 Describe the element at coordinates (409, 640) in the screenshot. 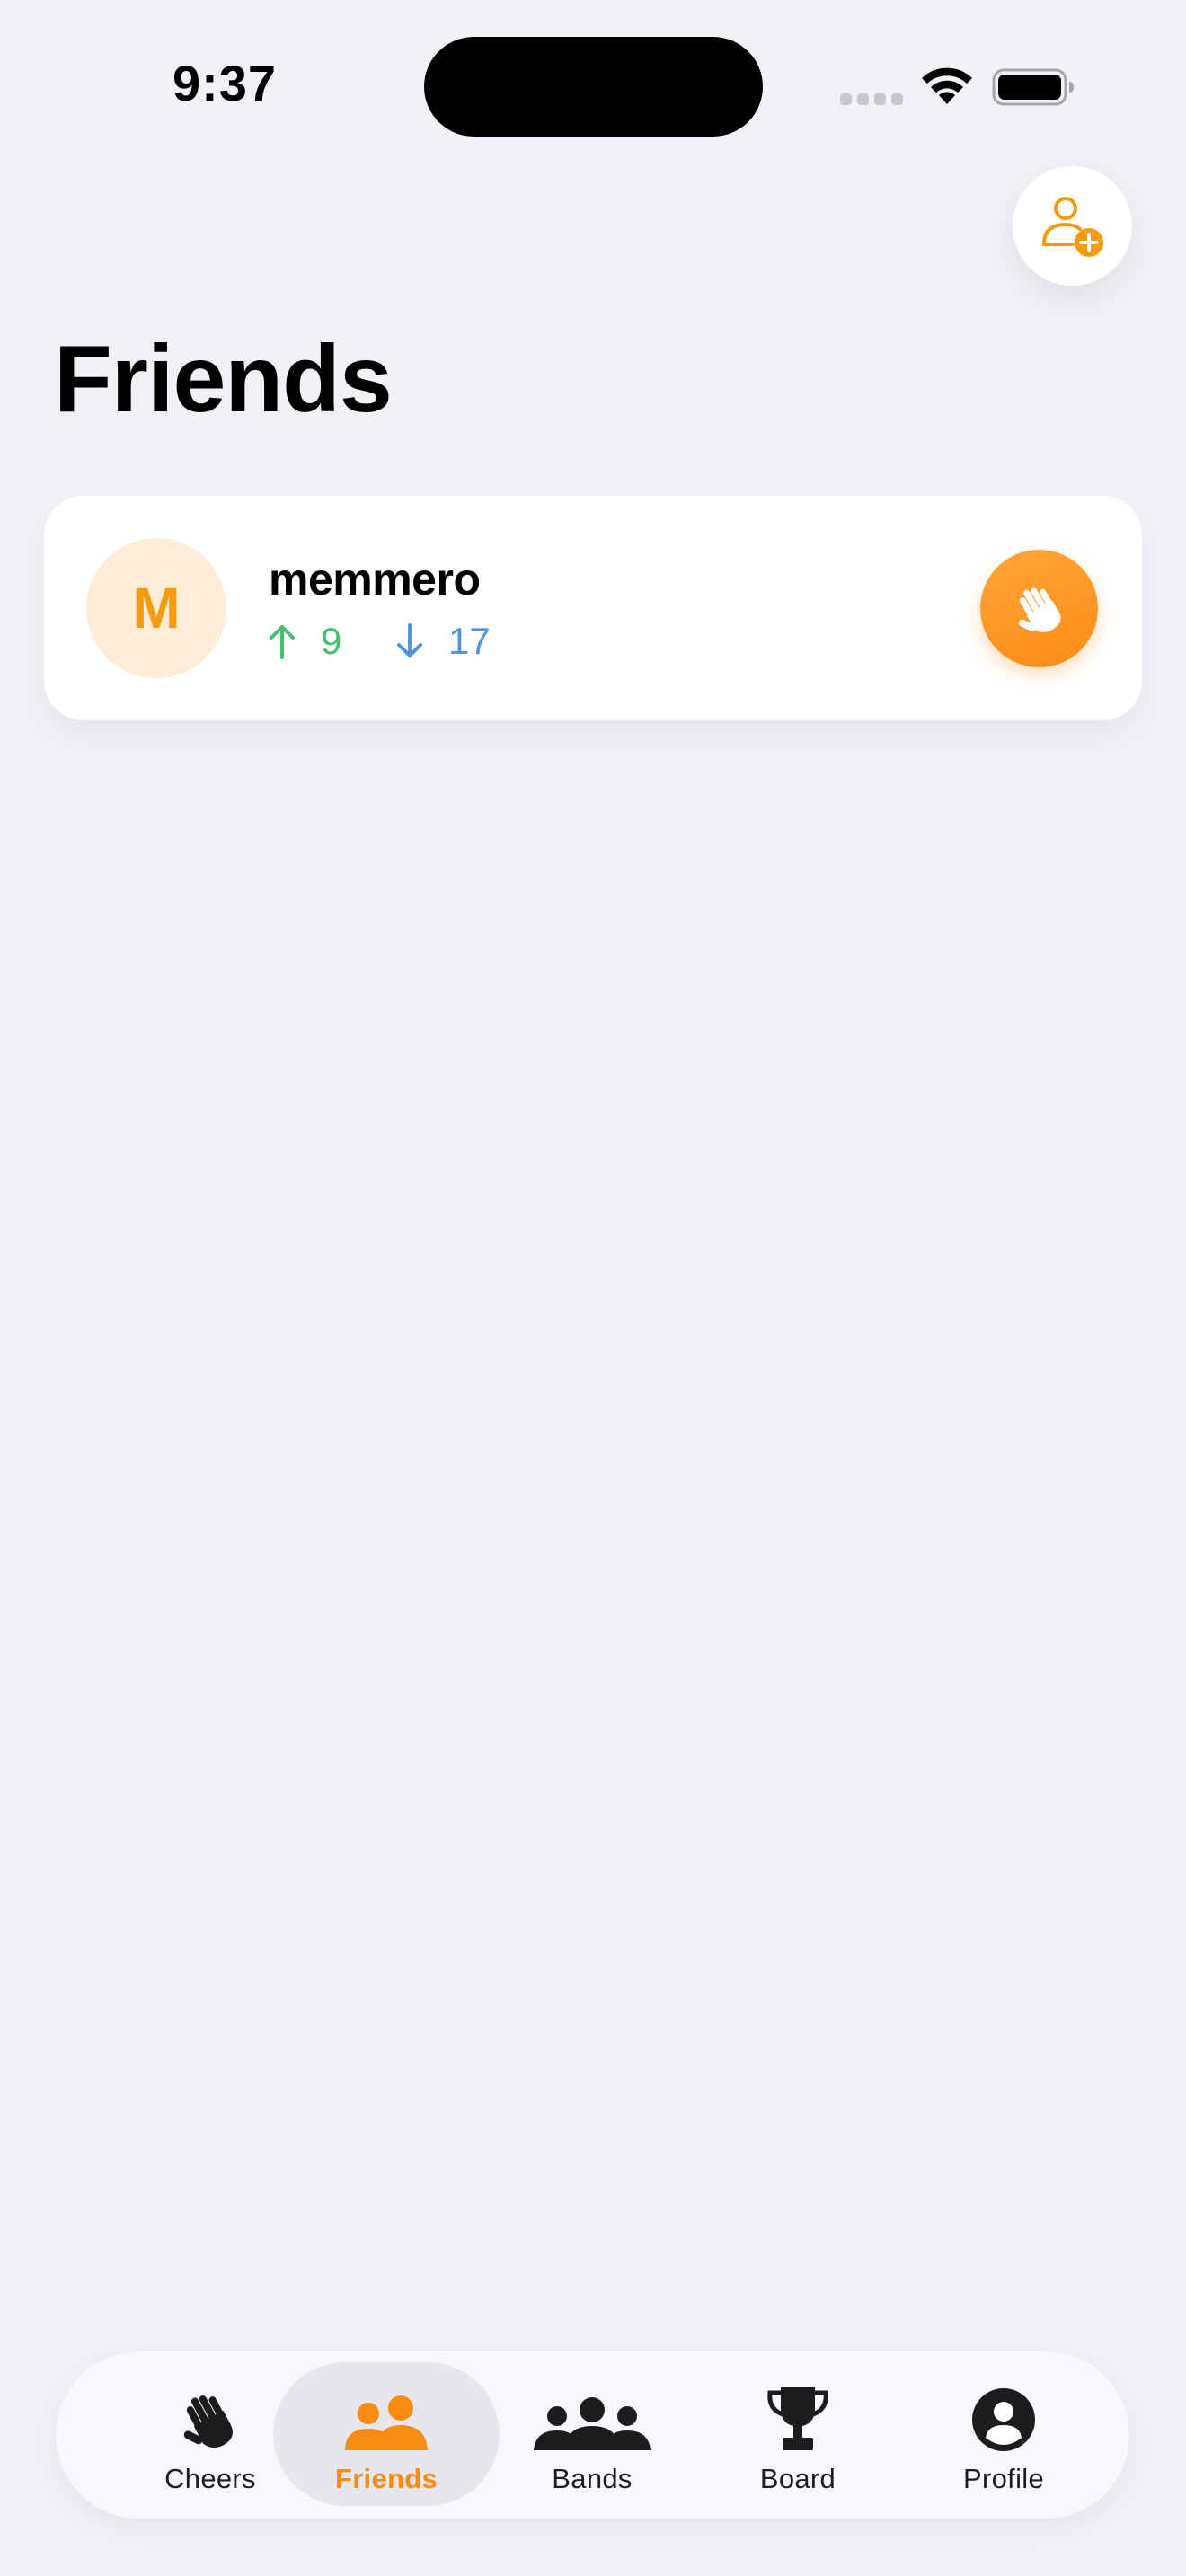

I see `arrow-down-icon` at that location.